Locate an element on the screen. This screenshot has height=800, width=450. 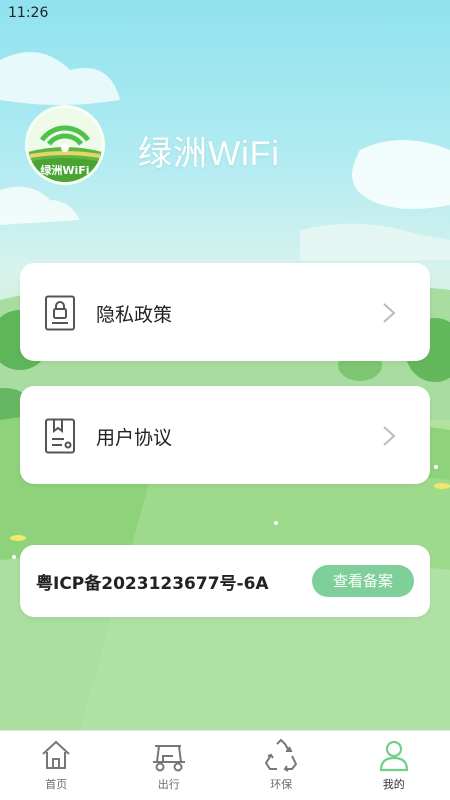
recycle-icon is located at coordinates (281, 755).